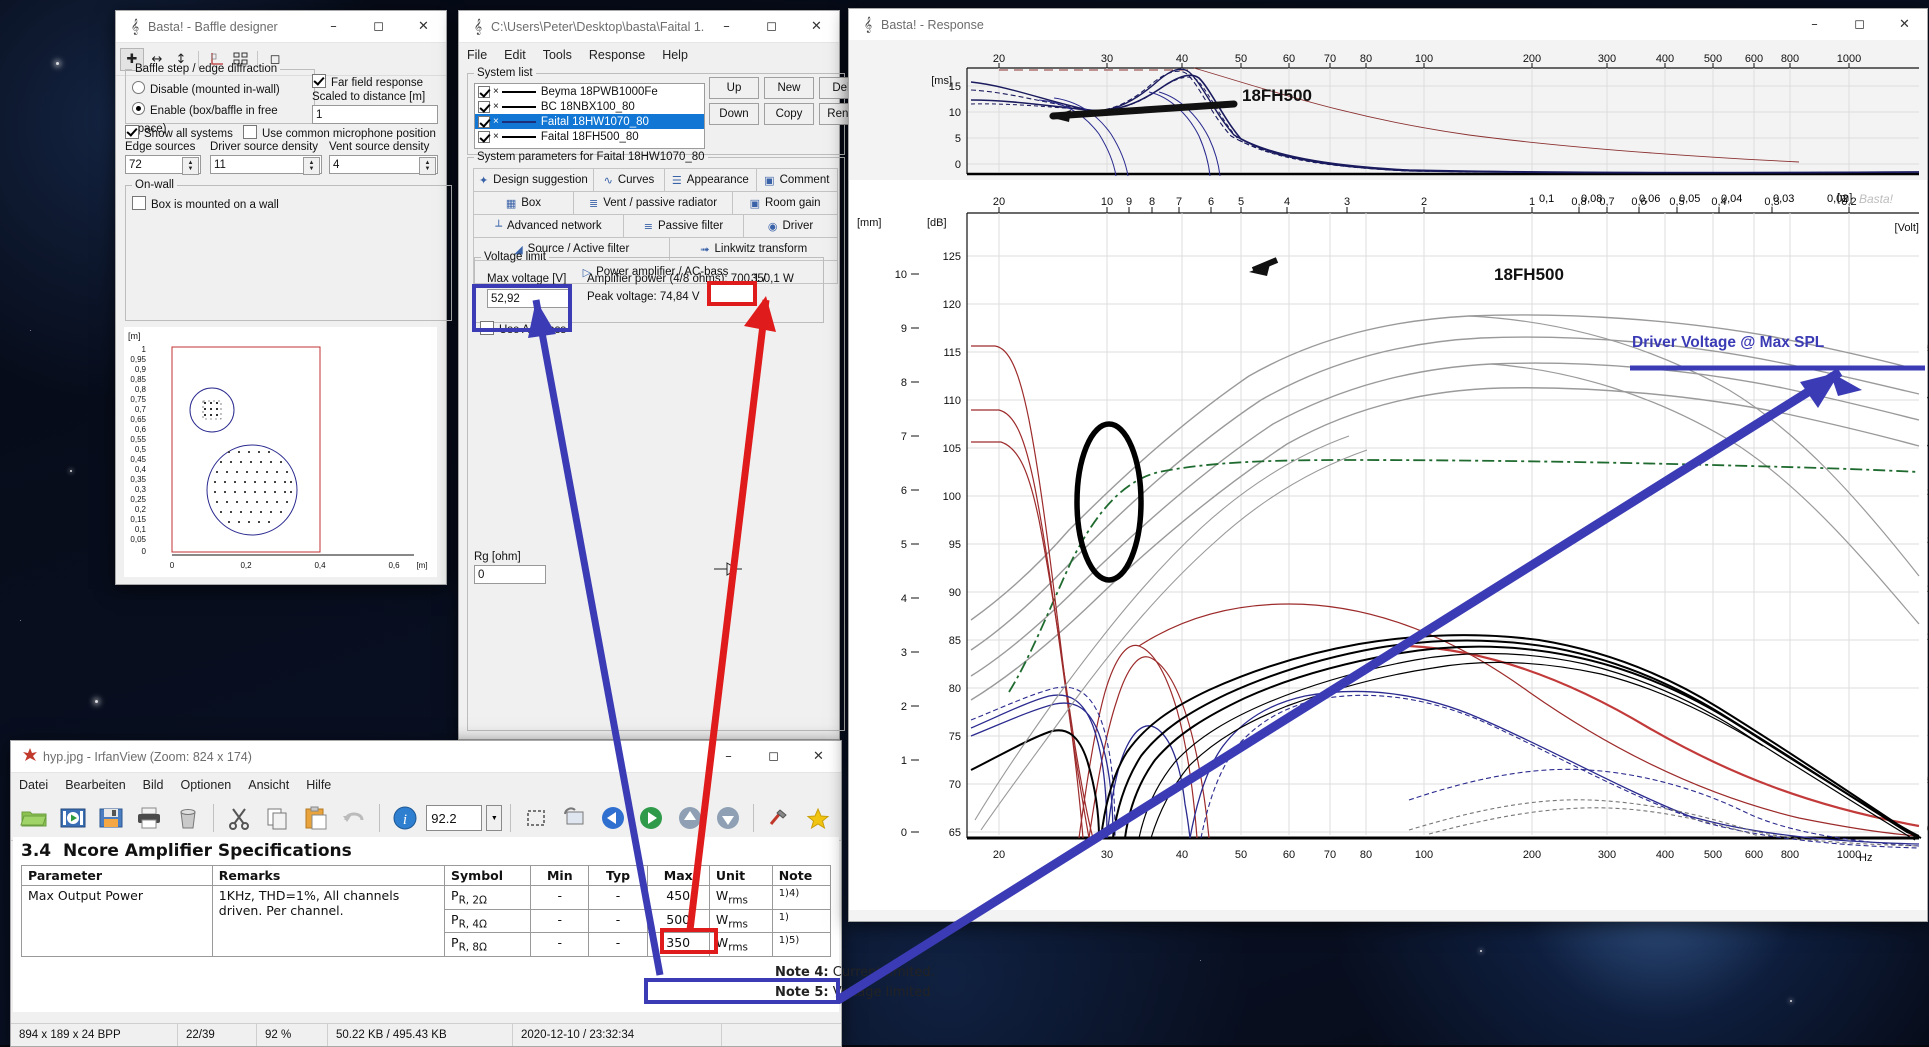 Image resolution: width=1929 pixels, height=1047 pixels. What do you see at coordinates (339, 133) in the screenshot?
I see `use-common-mic-row: Use common microphone position` at bounding box center [339, 133].